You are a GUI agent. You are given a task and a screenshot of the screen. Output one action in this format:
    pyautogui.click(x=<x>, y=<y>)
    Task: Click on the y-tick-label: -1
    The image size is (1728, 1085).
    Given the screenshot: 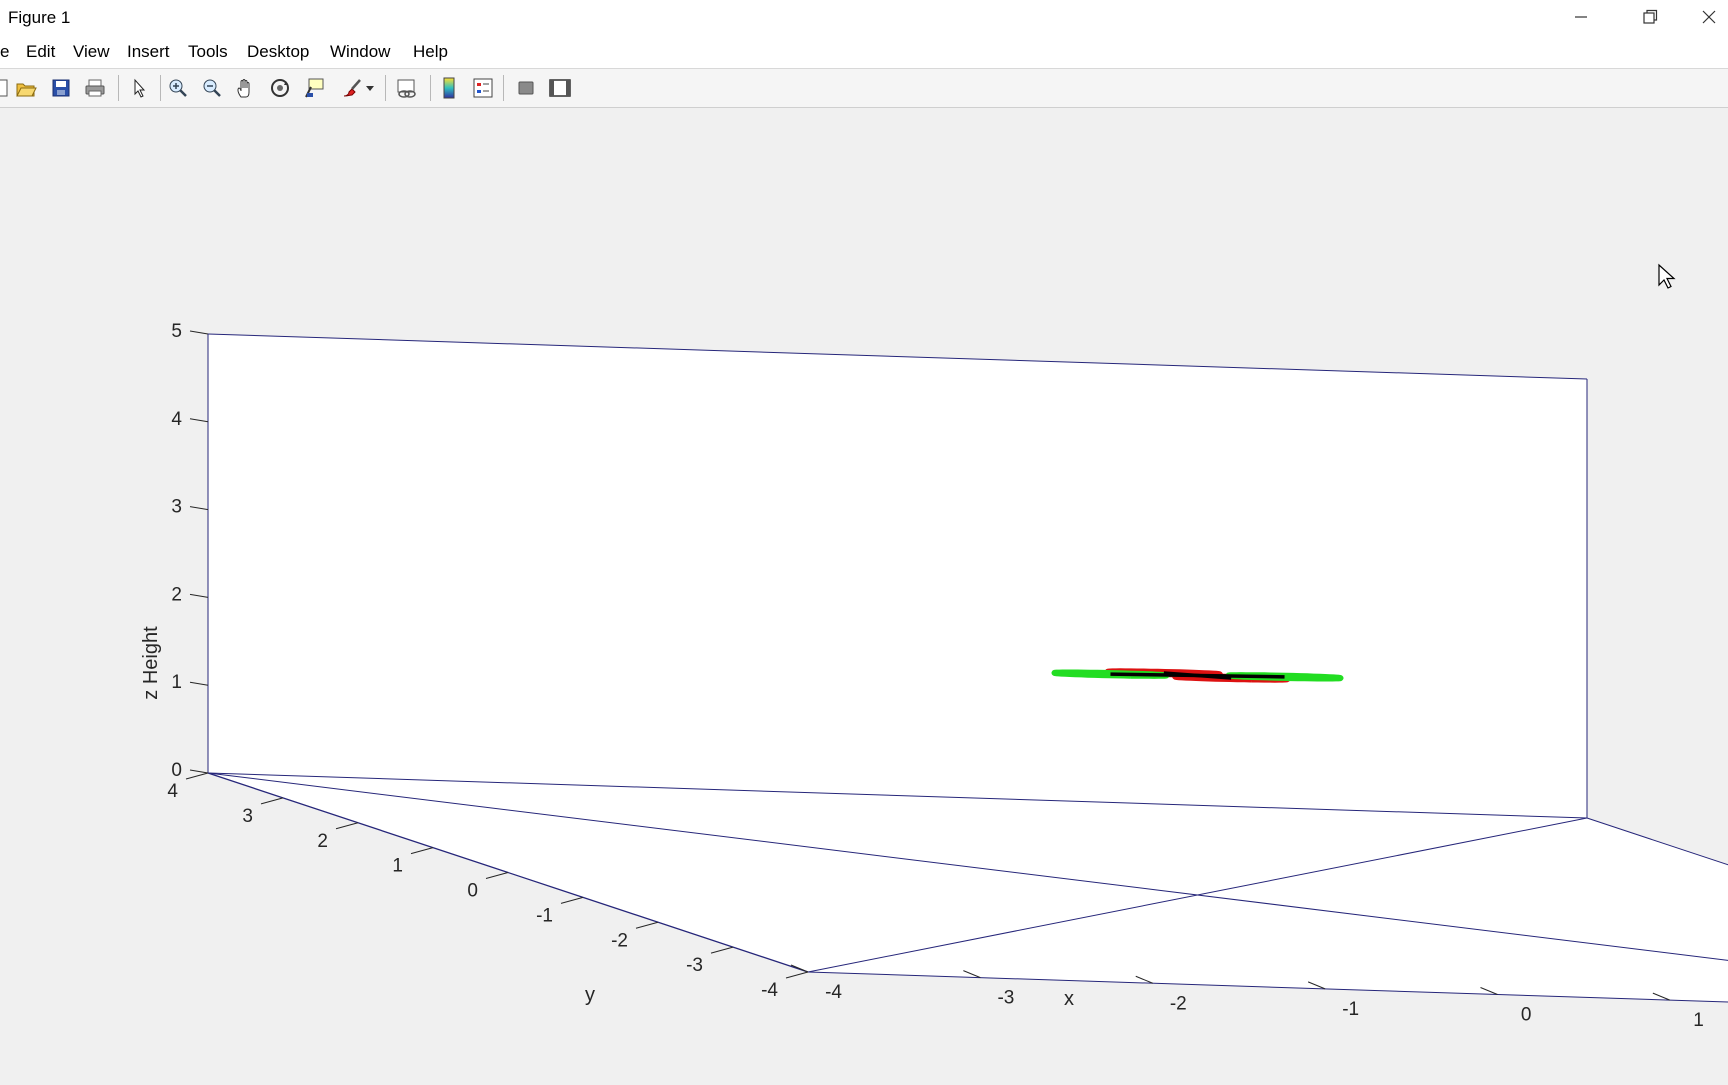 What is the action you would take?
    pyautogui.click(x=544, y=915)
    